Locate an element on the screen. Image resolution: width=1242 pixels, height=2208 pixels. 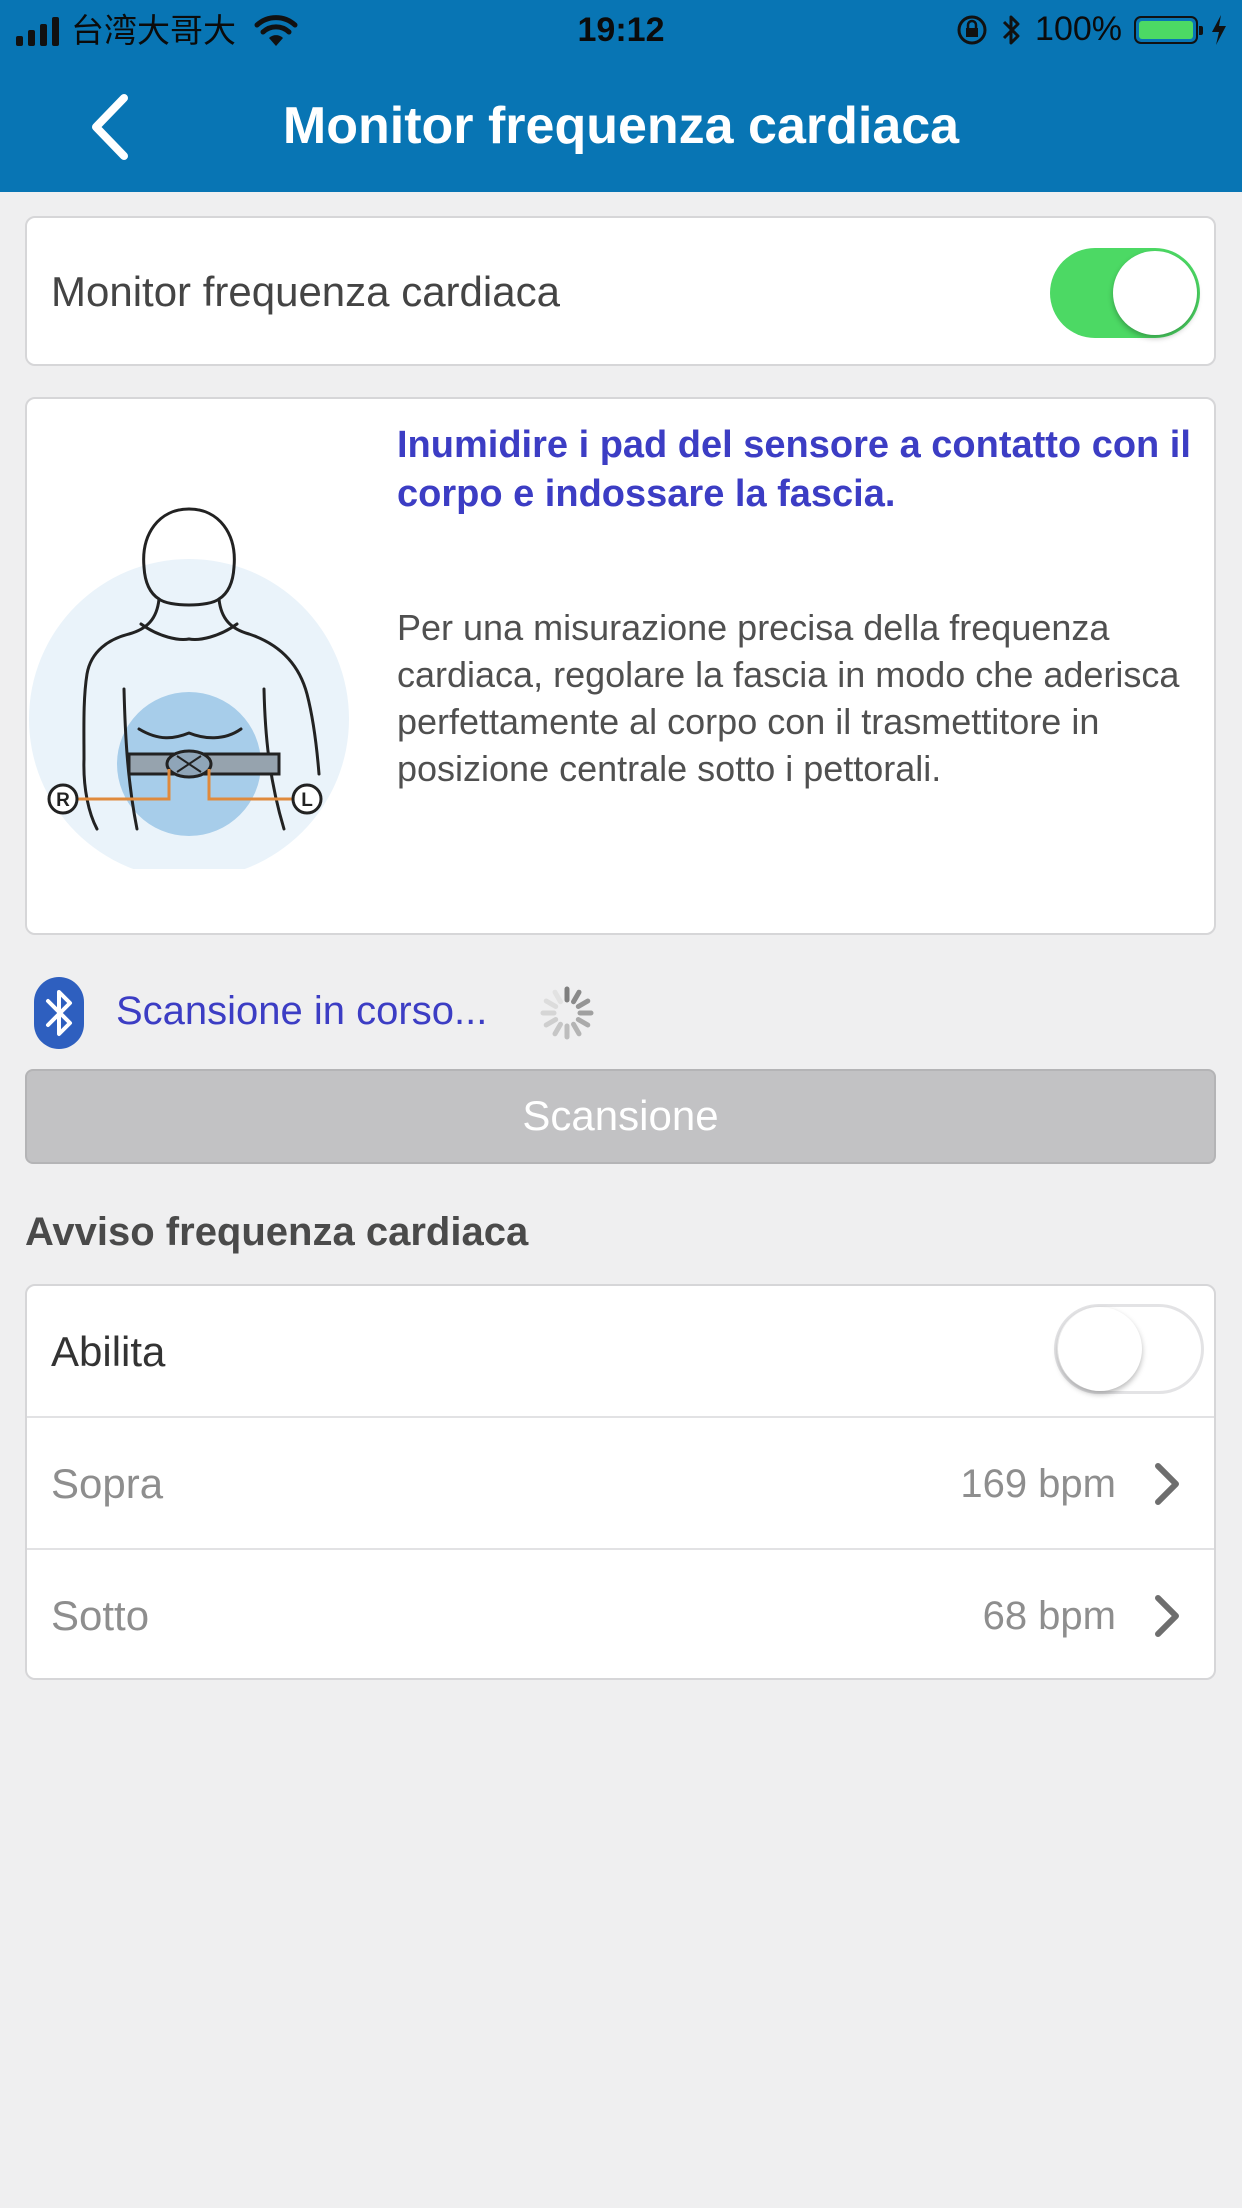
enable-alert-switch is located at coordinates (1129, 1349).